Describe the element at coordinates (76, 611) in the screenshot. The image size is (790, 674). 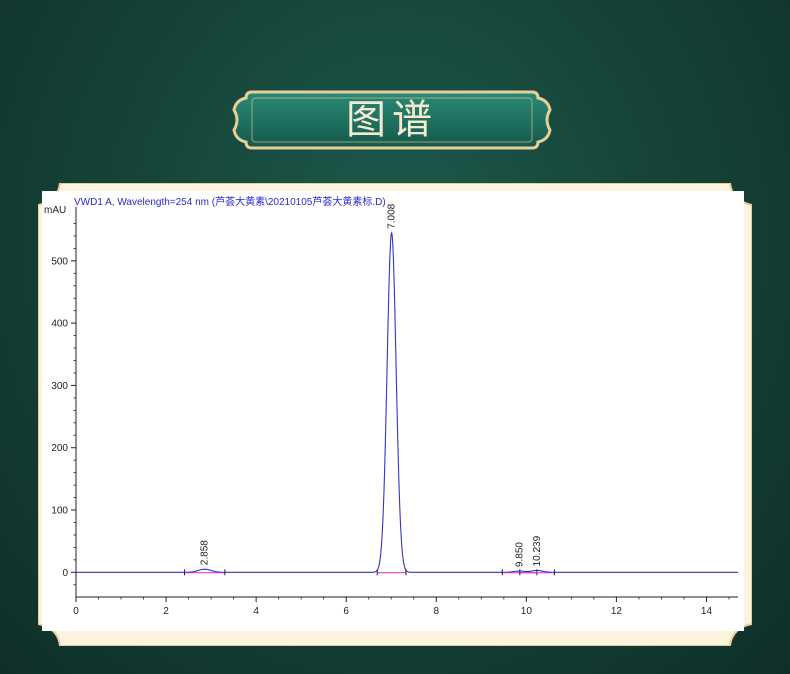
I see `x-tick-label: 0` at that location.